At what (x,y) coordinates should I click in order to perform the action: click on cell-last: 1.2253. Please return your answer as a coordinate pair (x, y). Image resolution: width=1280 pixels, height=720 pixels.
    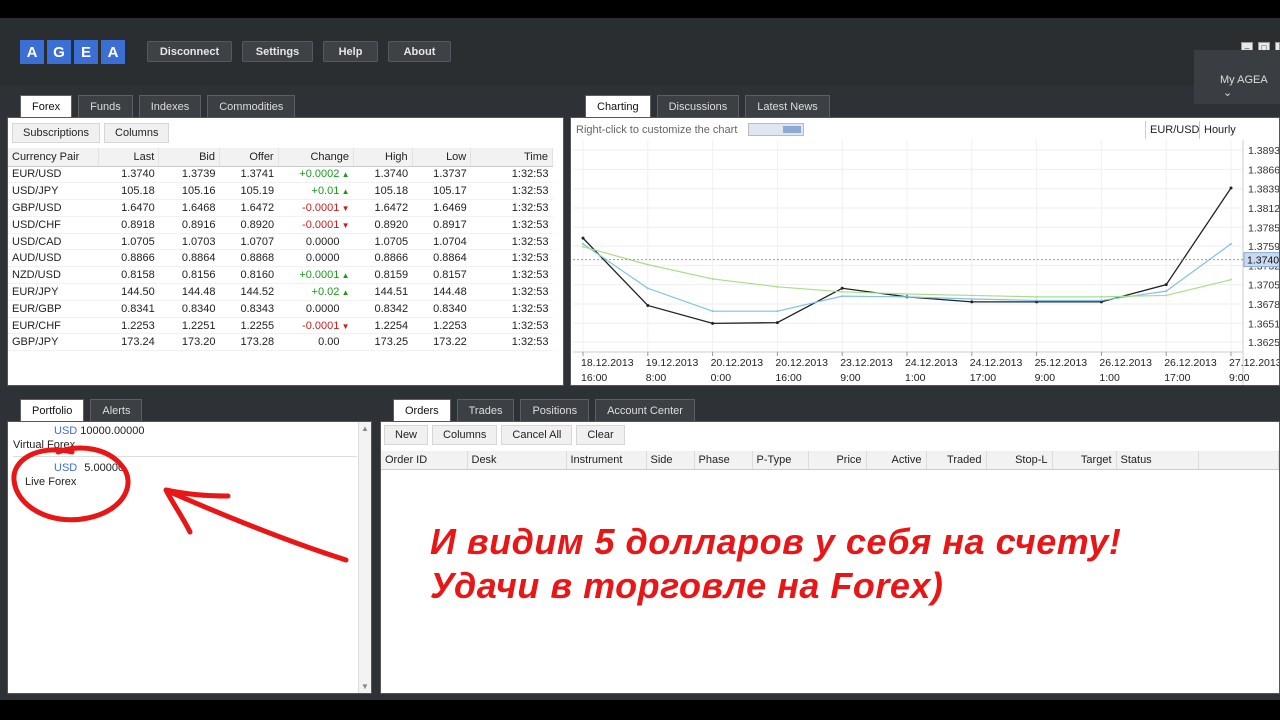
    Looking at the image, I should click on (128, 326).